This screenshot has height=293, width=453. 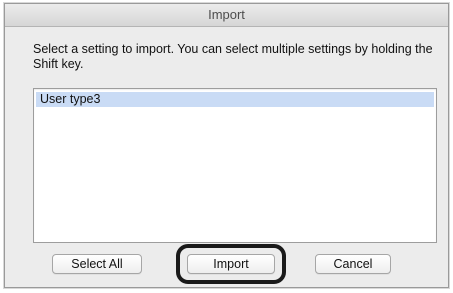 What do you see at coordinates (231, 264) in the screenshot?
I see `import-button: Import` at bounding box center [231, 264].